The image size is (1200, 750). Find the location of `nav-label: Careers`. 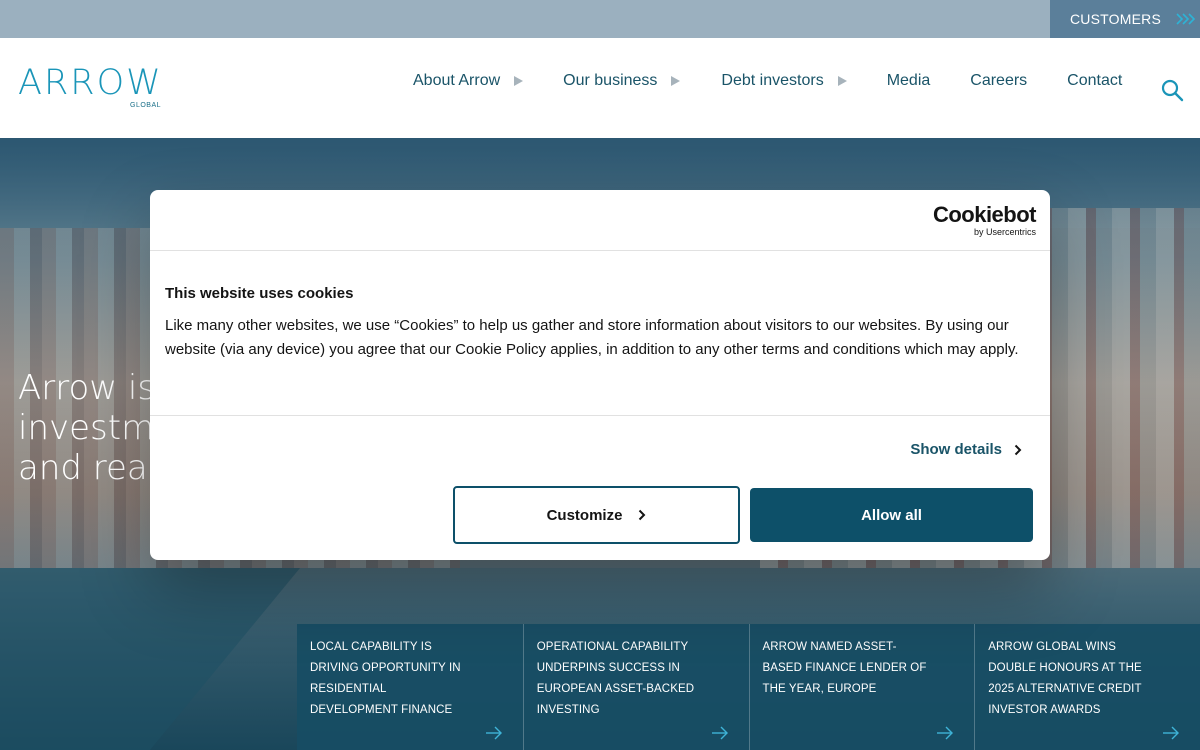

nav-label: Careers is located at coordinates (999, 80).